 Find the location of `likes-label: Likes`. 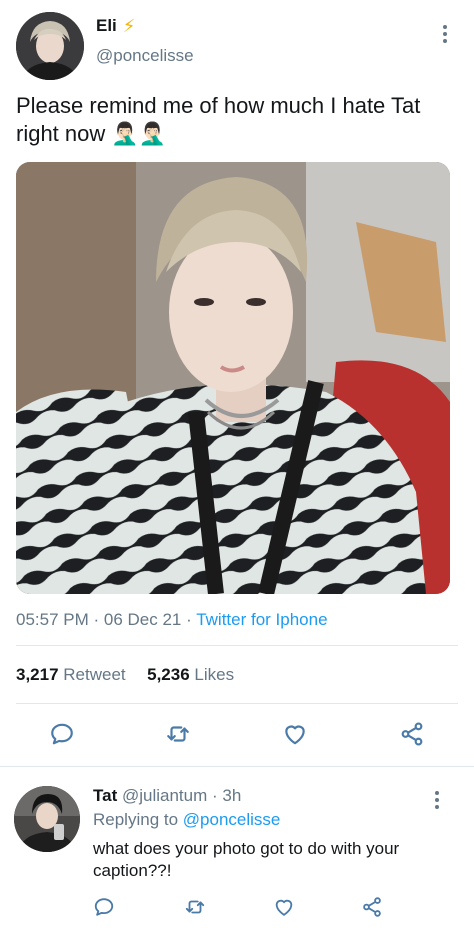

likes-label: Likes is located at coordinates (214, 674).